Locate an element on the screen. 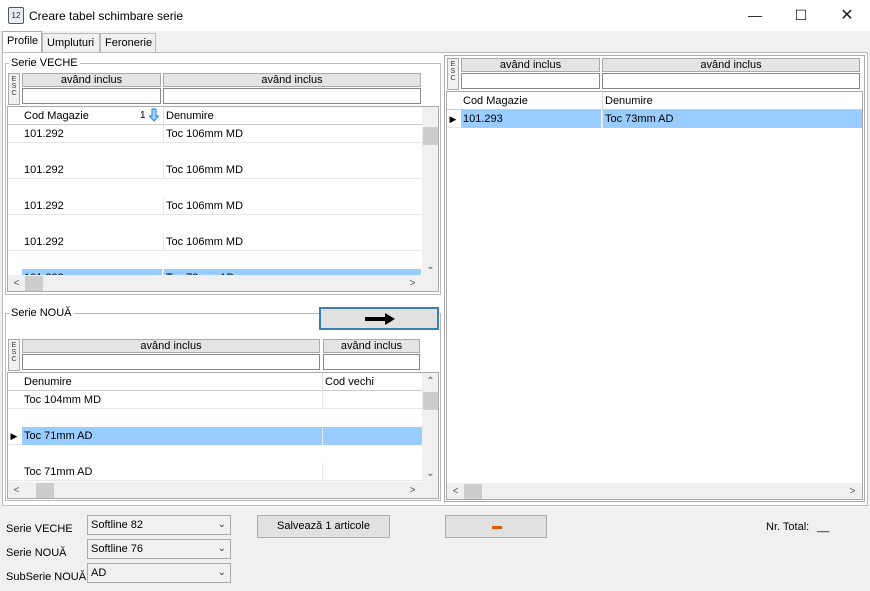 Image resolution: width=870 pixels, height=591 pixels. maximize-icon: ☐ is located at coordinates (801, 15).